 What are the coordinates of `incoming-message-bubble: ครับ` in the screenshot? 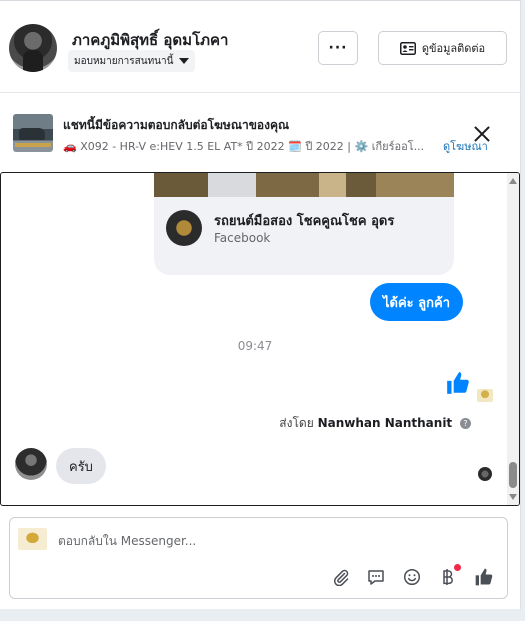 It's located at (81, 466).